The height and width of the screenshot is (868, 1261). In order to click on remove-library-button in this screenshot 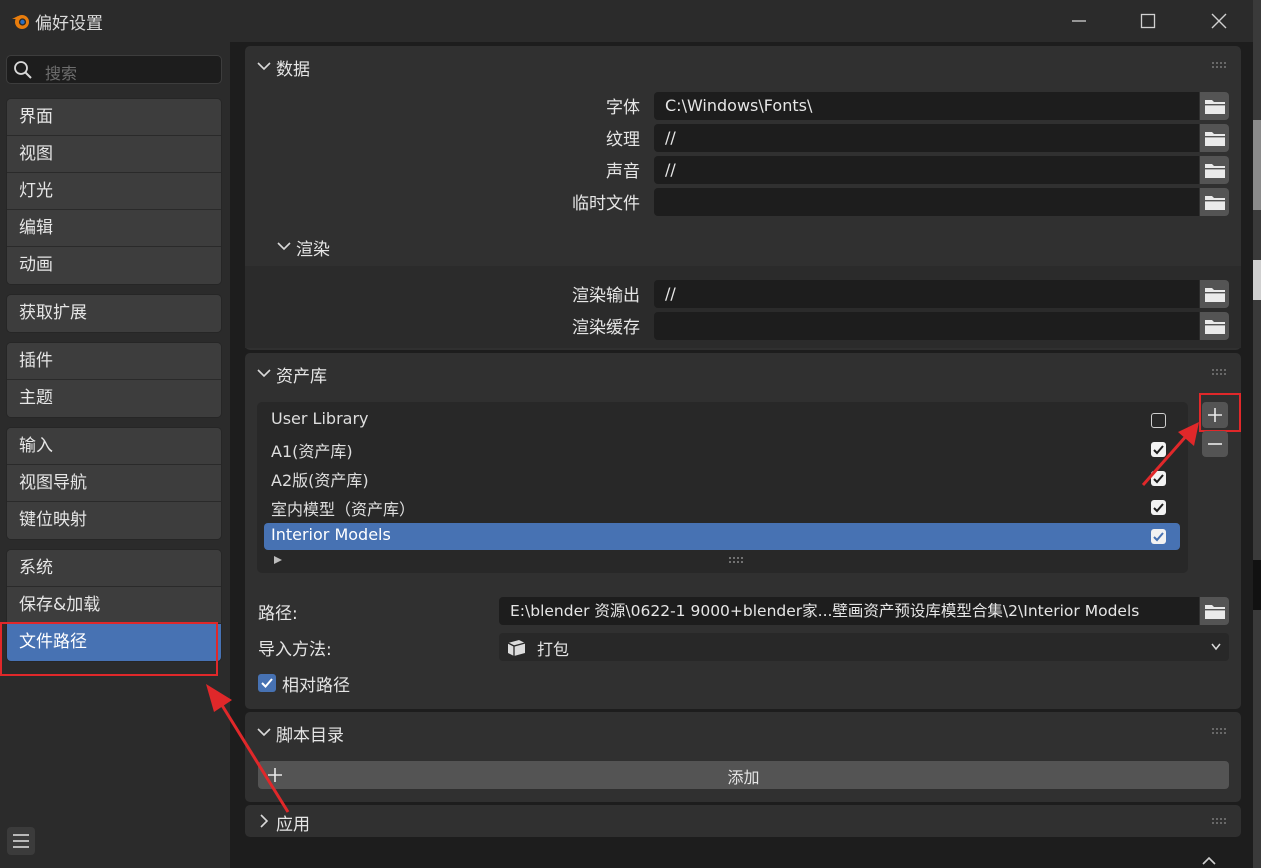, I will do `click(1215, 444)`.